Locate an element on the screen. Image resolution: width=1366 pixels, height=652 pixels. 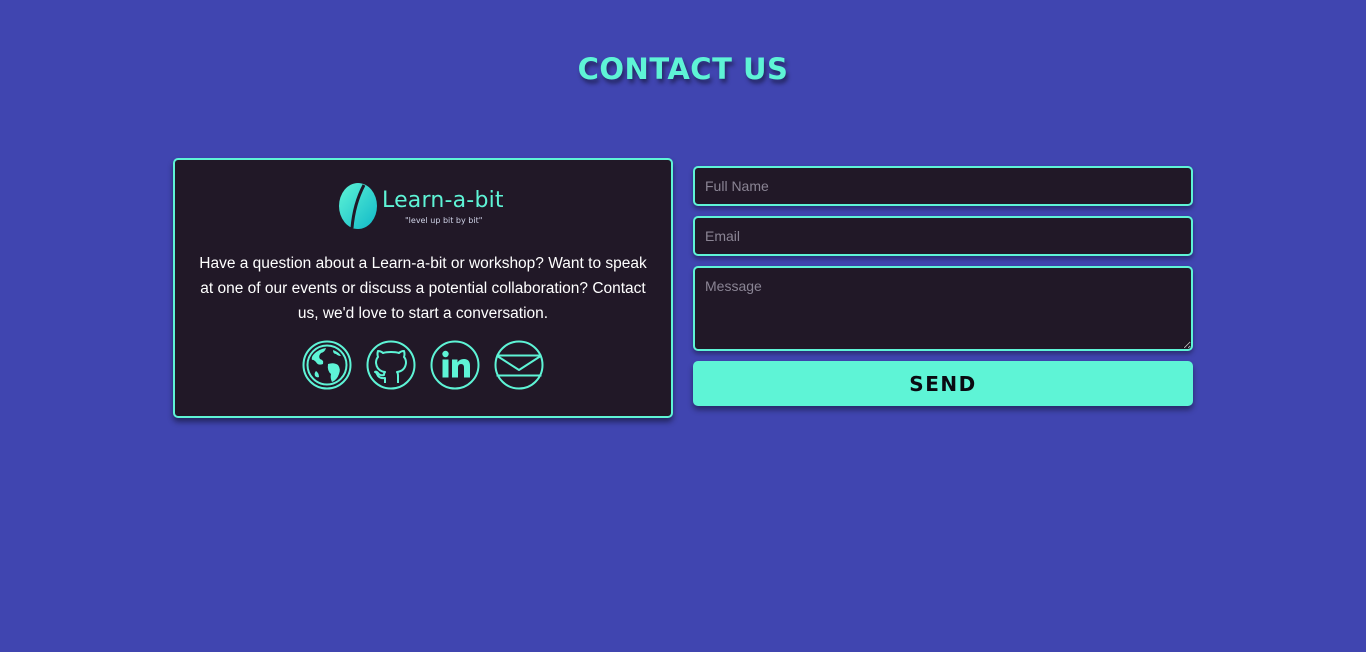
linkedin-link is located at coordinates (455, 365).